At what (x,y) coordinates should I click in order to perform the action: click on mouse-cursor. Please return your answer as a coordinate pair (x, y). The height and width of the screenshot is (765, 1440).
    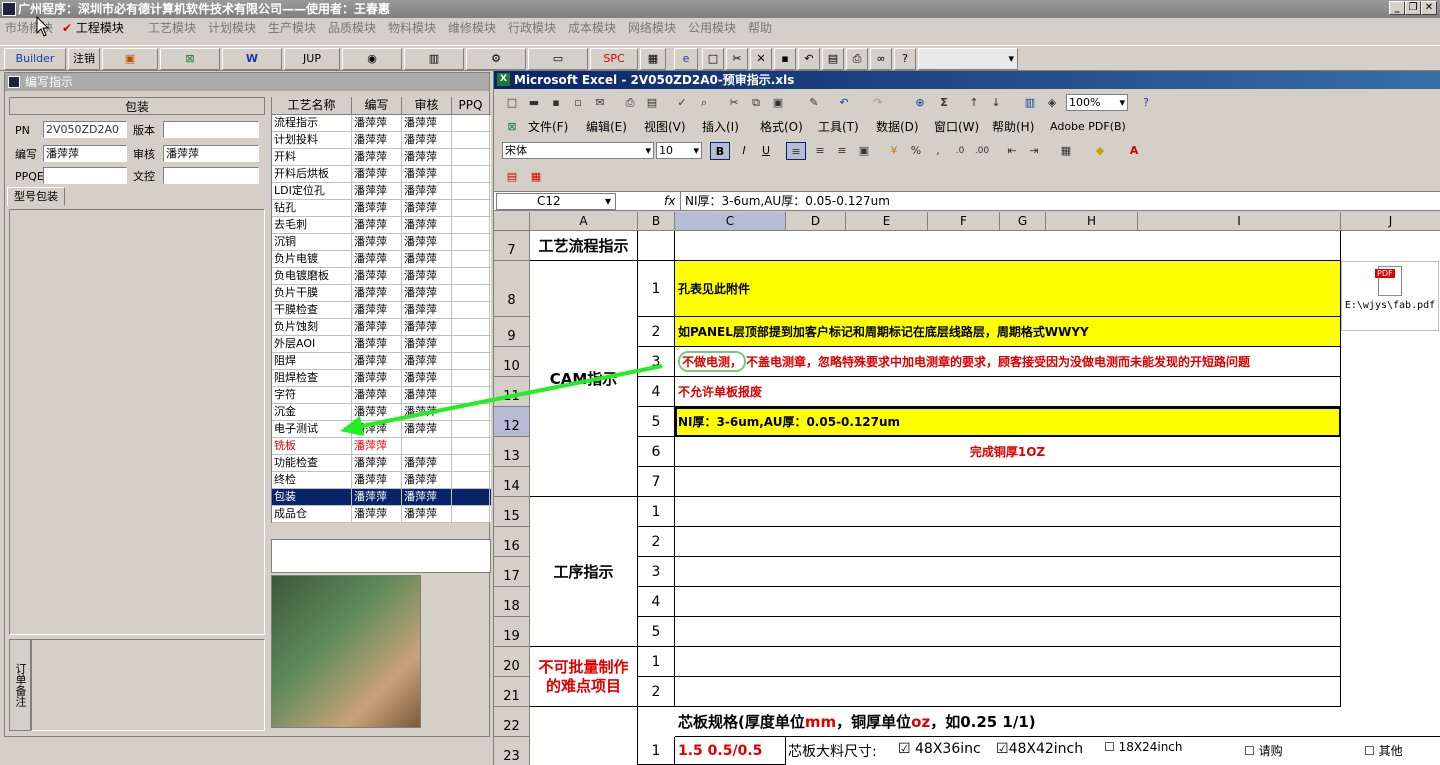
    Looking at the image, I should click on (43, 26).